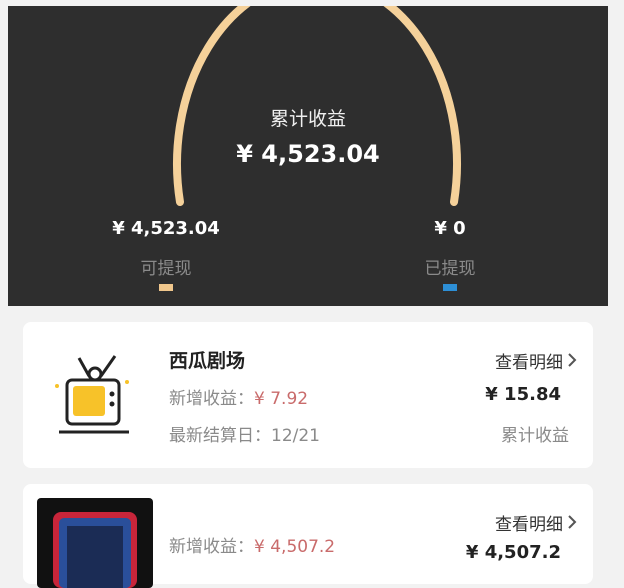  What do you see at coordinates (220, 436) in the screenshot?
I see `settle-date-label: 最新结算日：` at bounding box center [220, 436].